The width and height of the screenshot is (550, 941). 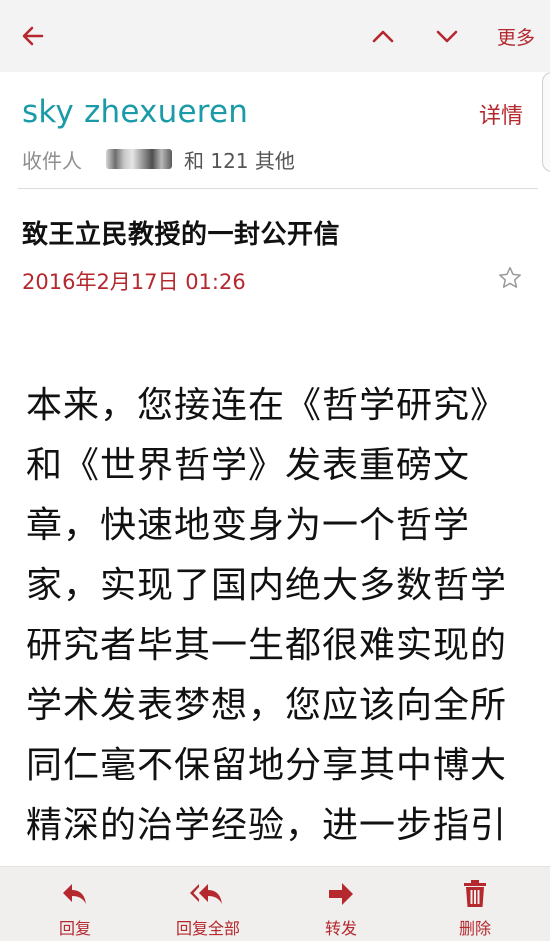 I want to click on blurred-recipient-name, so click(x=139, y=159).